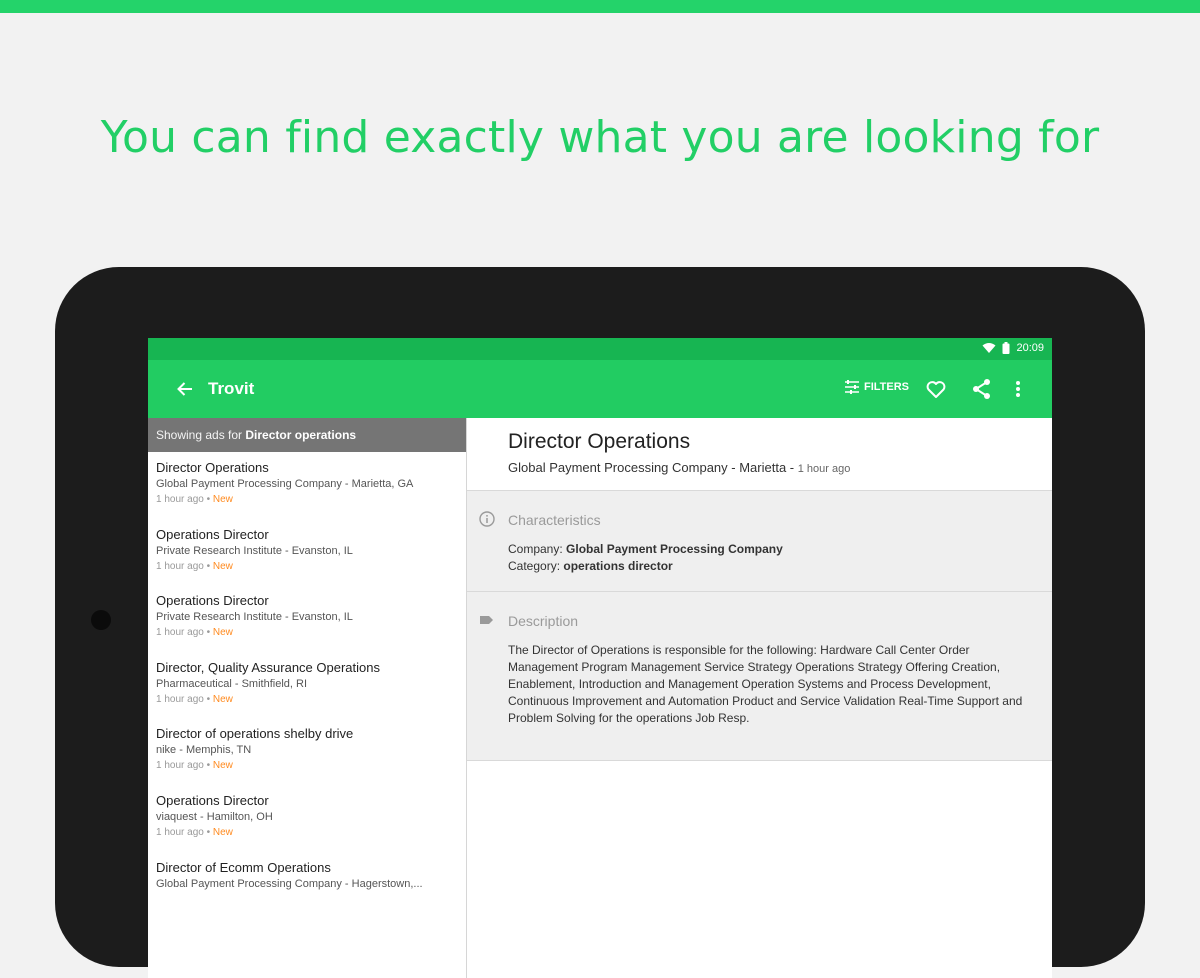 The width and height of the screenshot is (1200, 978). I want to click on search-banner-prefix: Showing ads for, so click(201, 435).